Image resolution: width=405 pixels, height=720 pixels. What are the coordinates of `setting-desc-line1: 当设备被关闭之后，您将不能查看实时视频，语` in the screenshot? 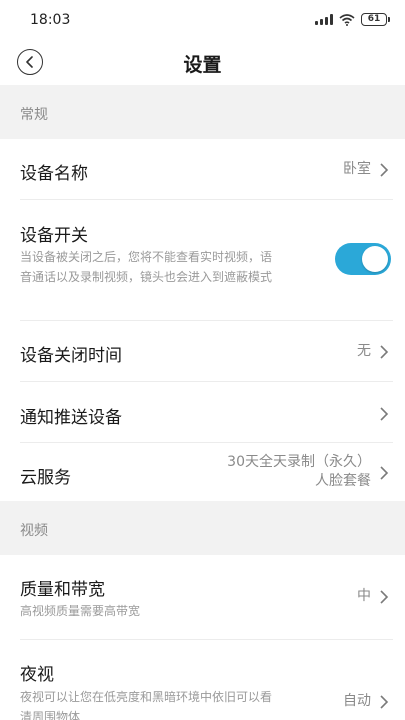 It's located at (146, 257).